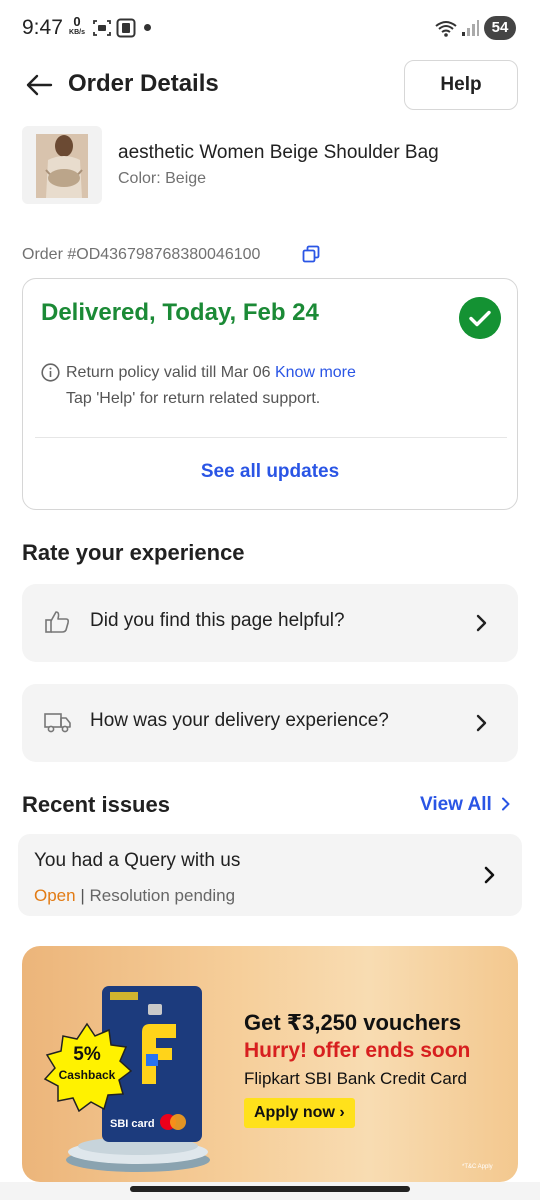  Describe the element at coordinates (278, 152) in the screenshot. I see `product-name: aesthetic Women Beige Shoulder Bag` at that location.